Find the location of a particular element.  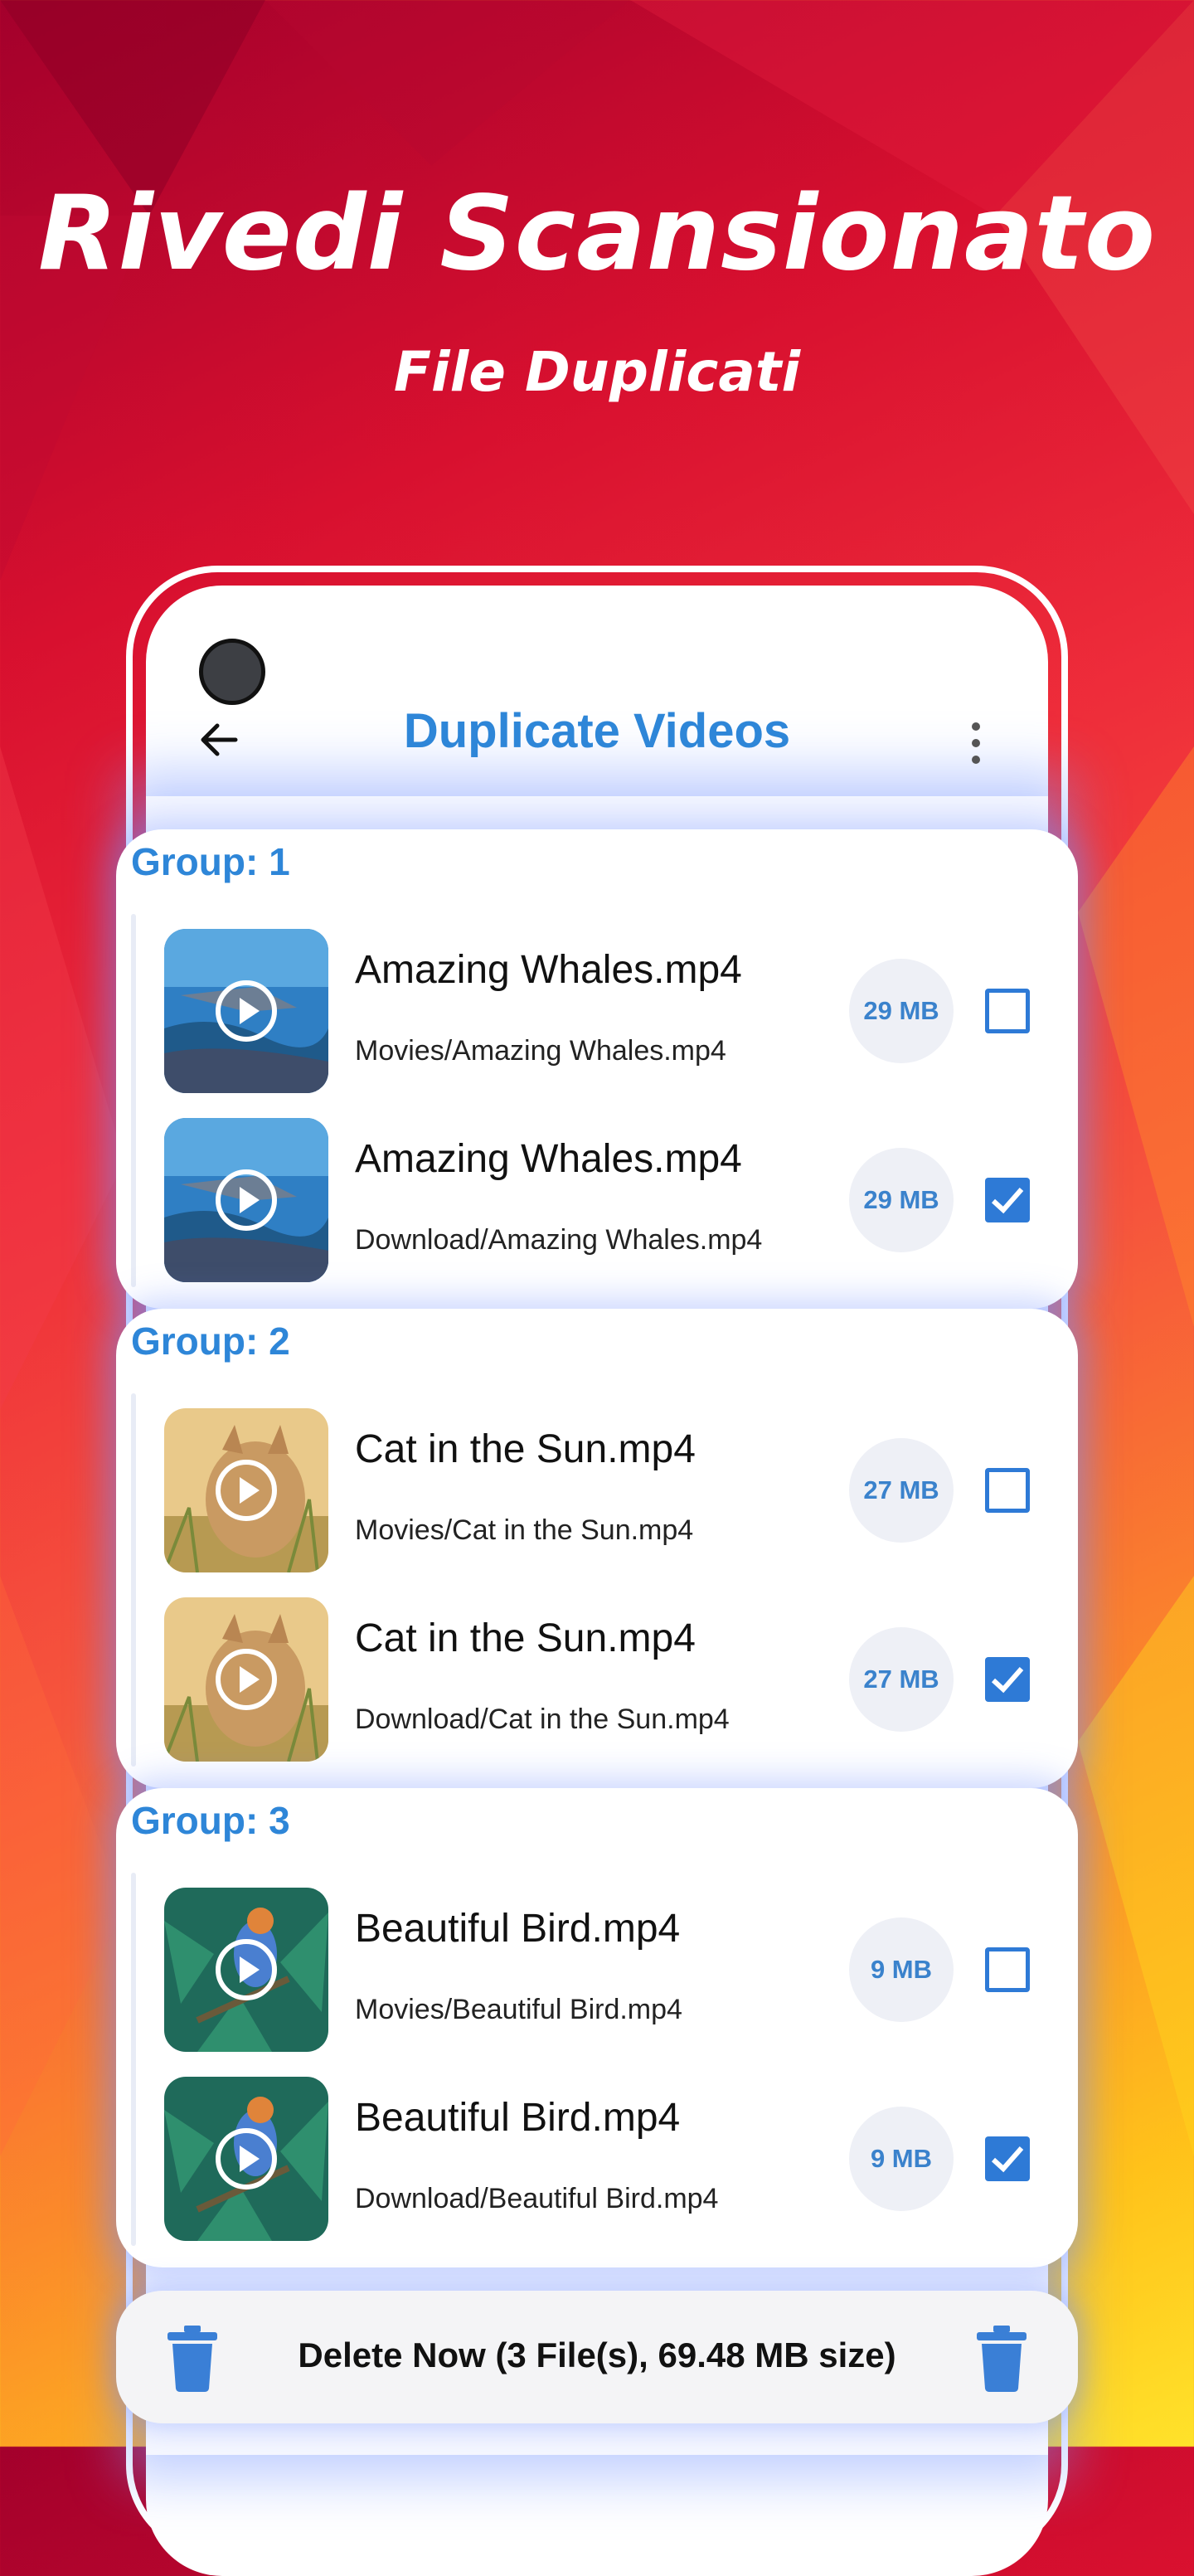

file-path: Movies/Beautiful Bird.mp4 is located at coordinates (518, 2009).